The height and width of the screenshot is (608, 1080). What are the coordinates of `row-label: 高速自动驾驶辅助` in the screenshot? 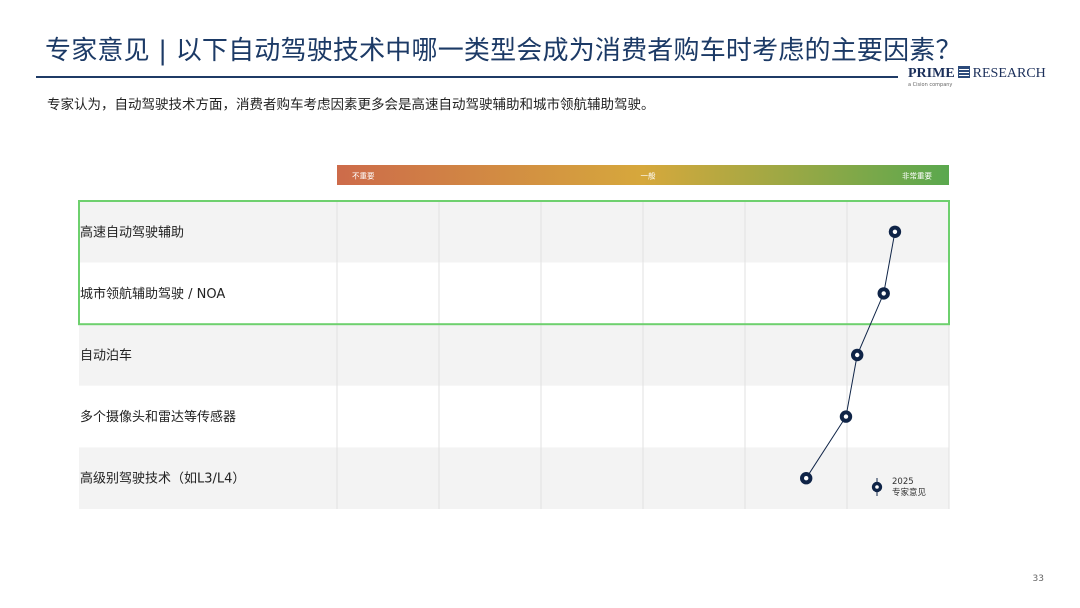 It's located at (132, 232).